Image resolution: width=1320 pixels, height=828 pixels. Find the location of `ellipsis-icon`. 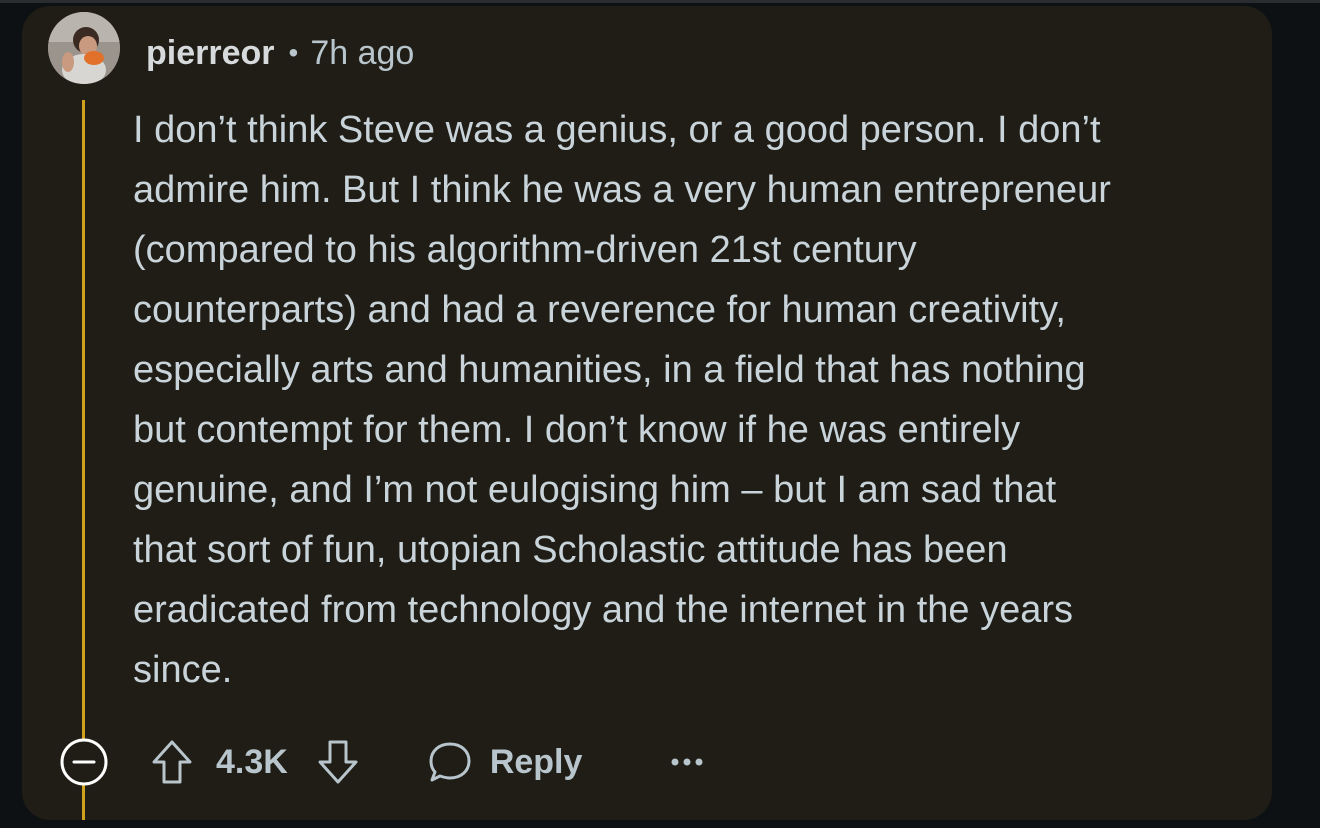

ellipsis-icon is located at coordinates (687, 762).